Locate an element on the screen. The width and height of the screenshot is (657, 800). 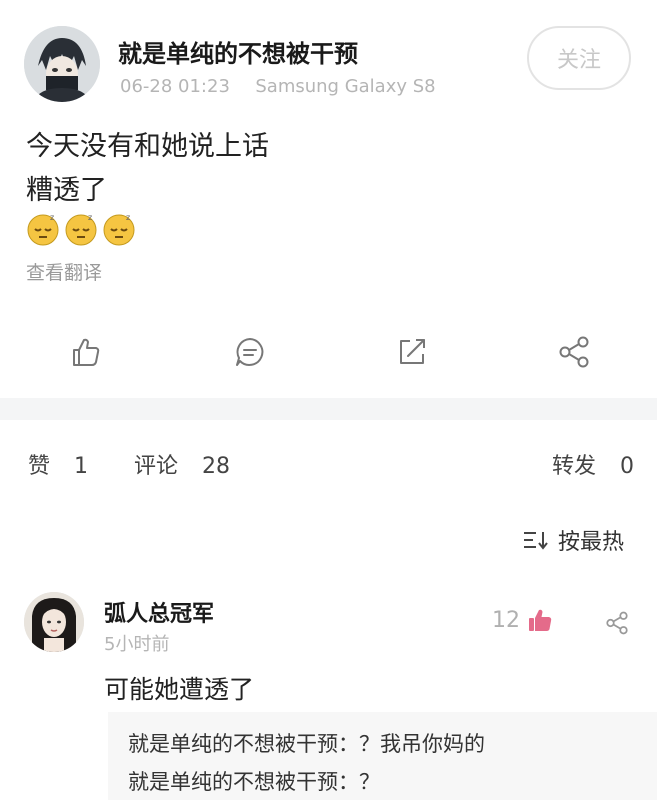
commenter-avatar is located at coordinates (54, 622).